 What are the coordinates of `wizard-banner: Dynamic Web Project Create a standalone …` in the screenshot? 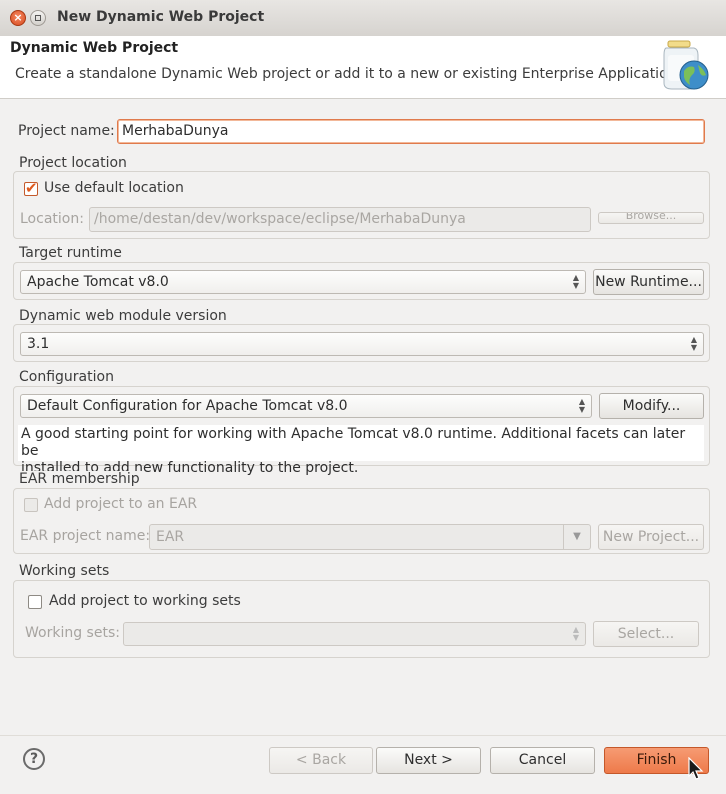 It's located at (363, 67).